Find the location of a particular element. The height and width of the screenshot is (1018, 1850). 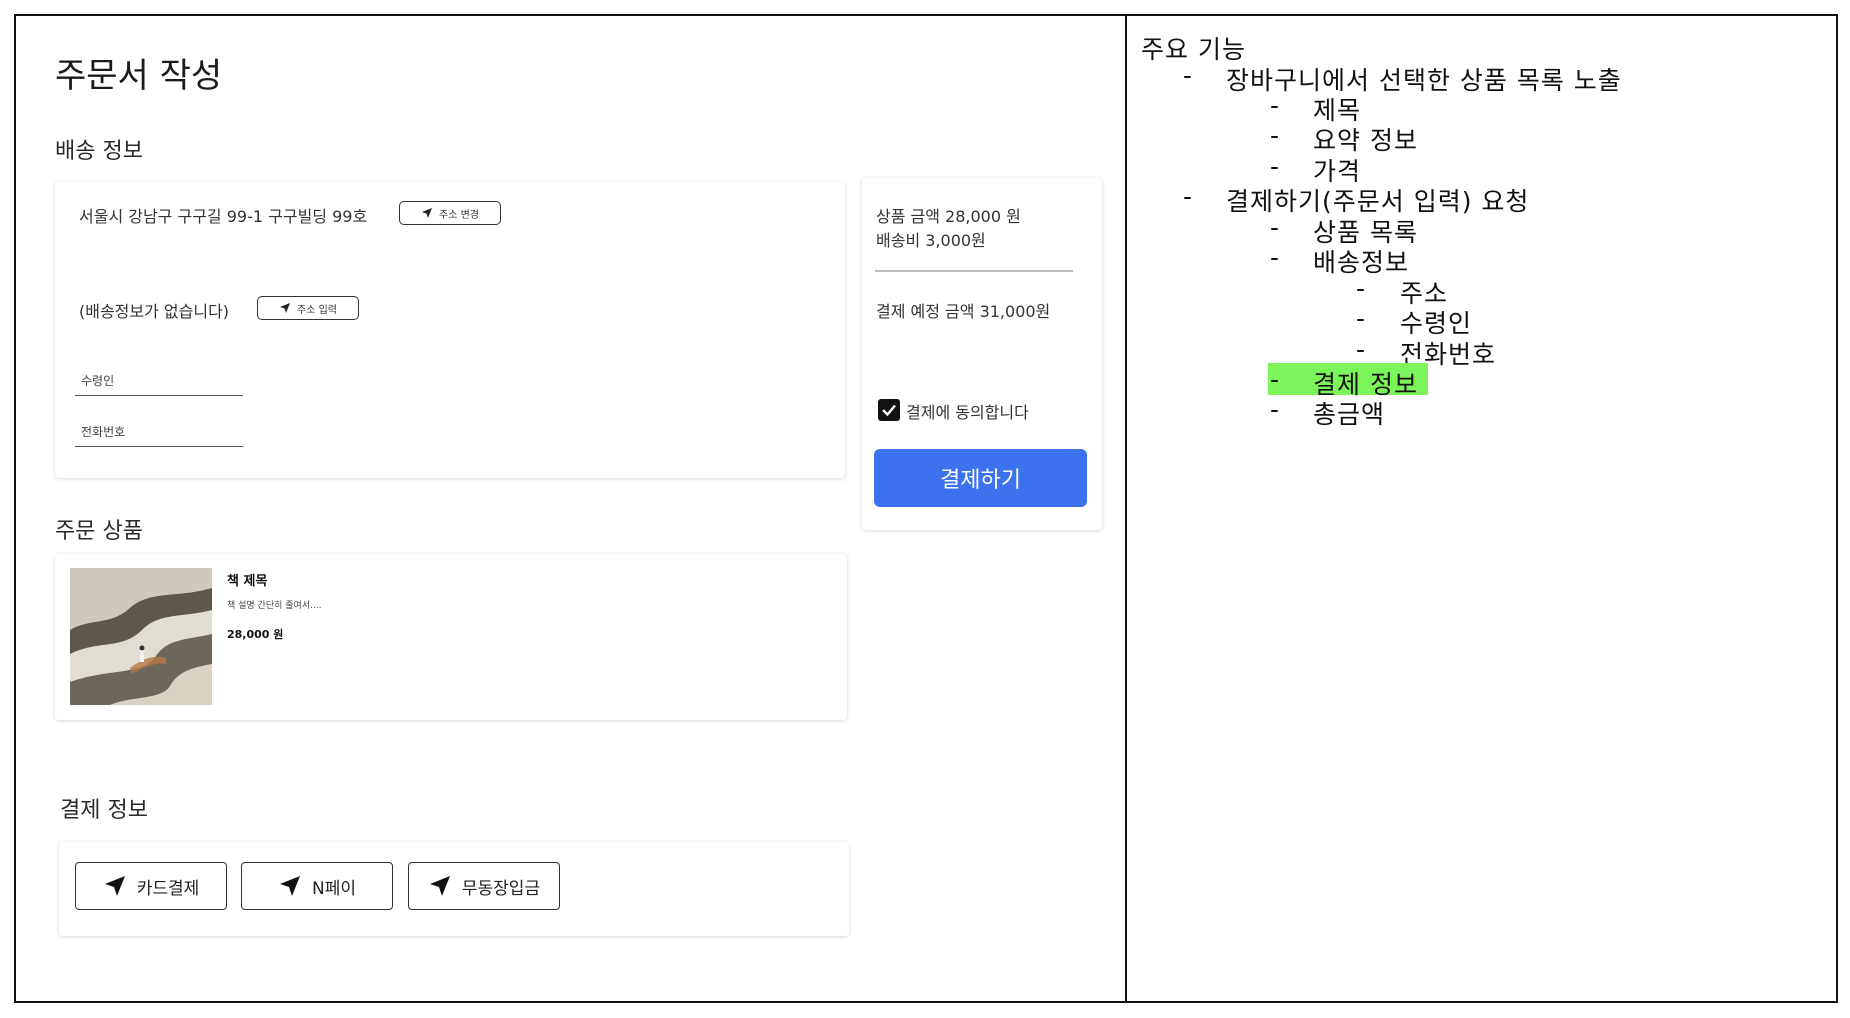

summary-divider is located at coordinates (974, 271).